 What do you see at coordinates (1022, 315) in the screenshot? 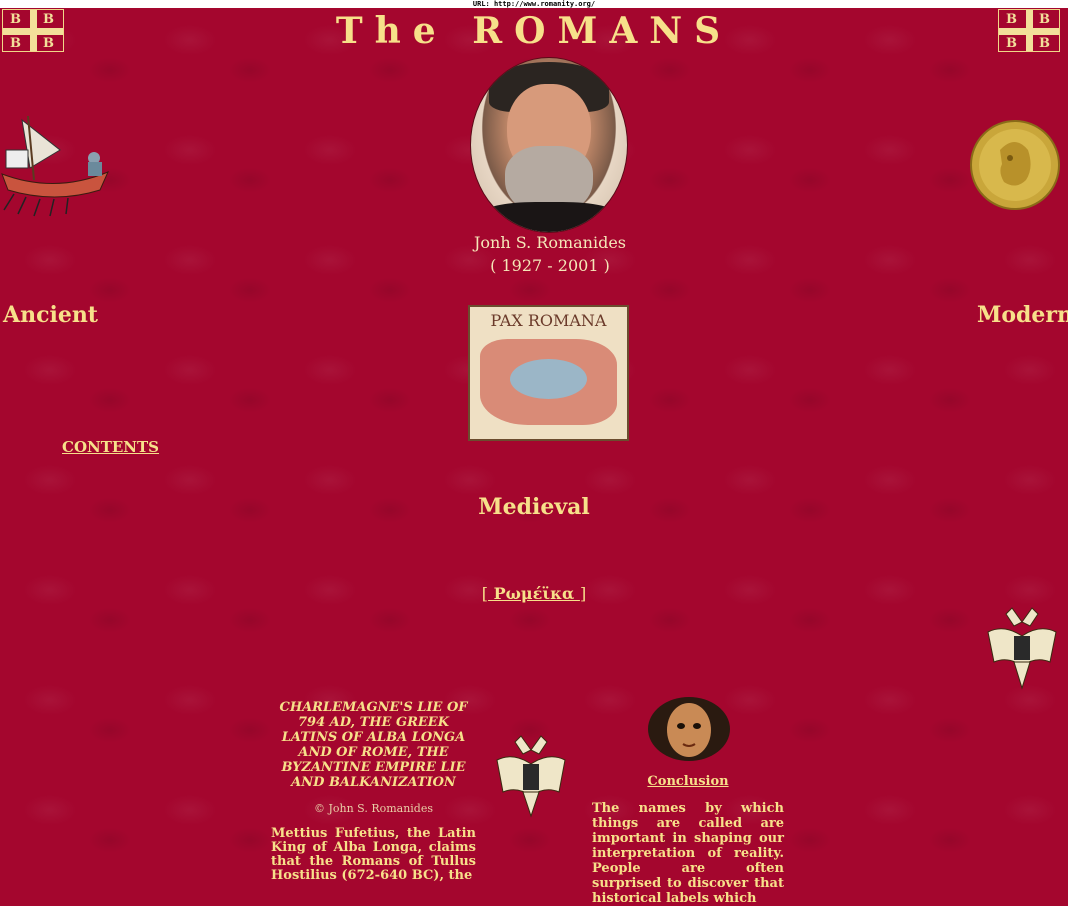
I see `modern-heading: Modern` at bounding box center [1022, 315].